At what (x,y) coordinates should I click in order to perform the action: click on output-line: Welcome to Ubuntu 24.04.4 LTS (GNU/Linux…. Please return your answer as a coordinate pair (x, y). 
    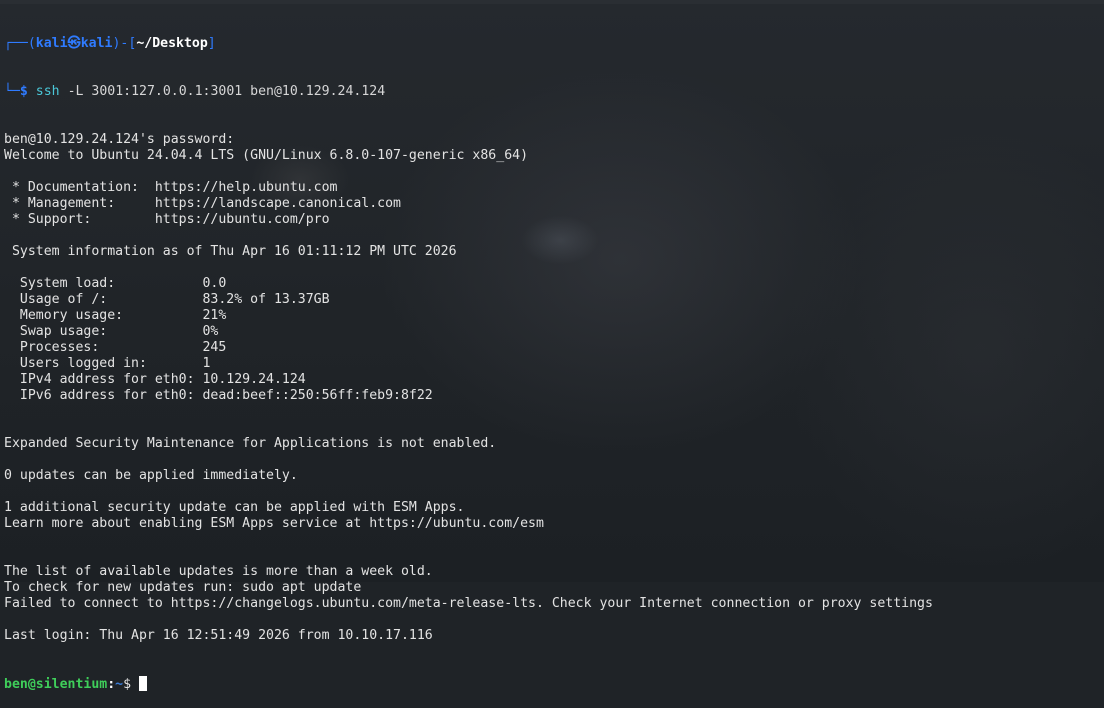
    Looking at the image, I should click on (266, 155).